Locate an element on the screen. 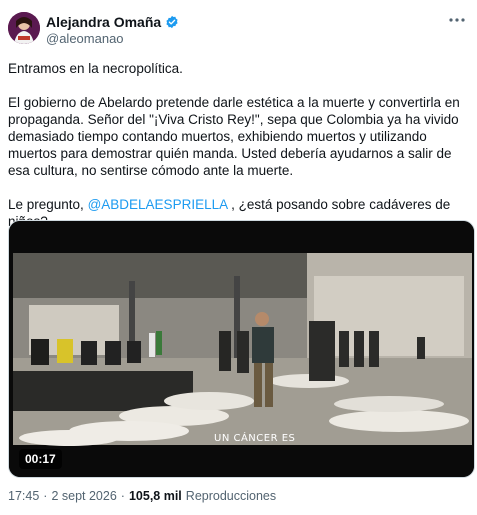 Image resolution: width=477 pixels, height=515 pixels. tweet-header: Alejandra Omaña @aleomanao is located at coordinates (238, 30).